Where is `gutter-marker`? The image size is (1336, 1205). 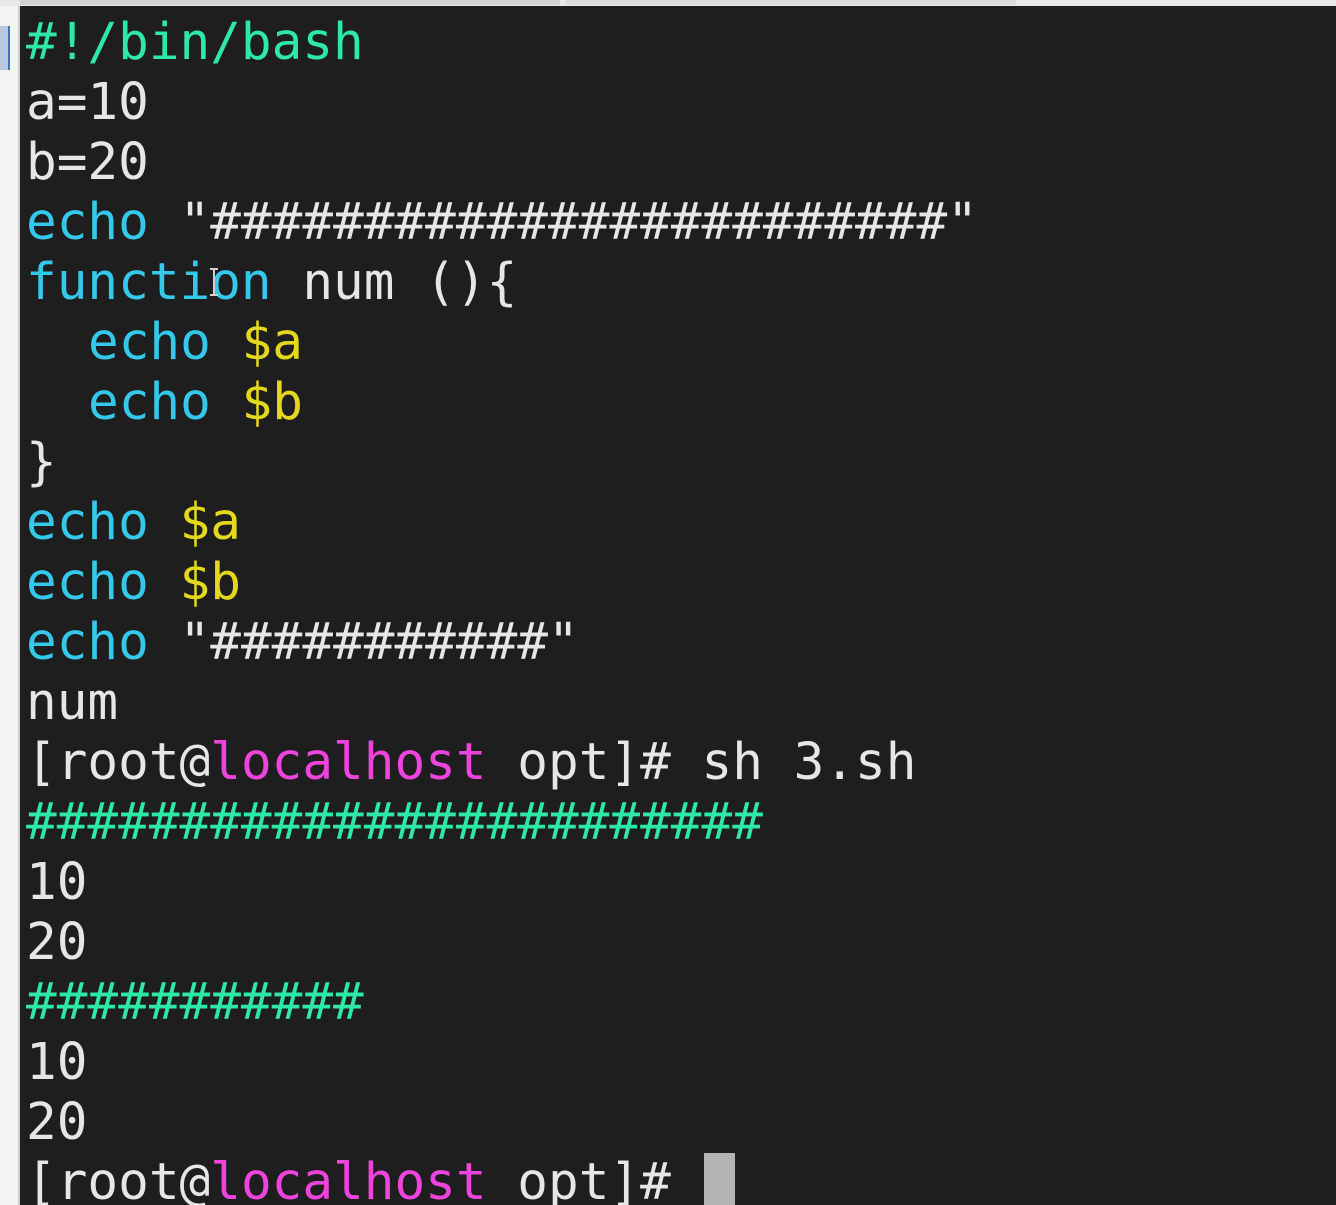
gutter-marker is located at coordinates (5, 48).